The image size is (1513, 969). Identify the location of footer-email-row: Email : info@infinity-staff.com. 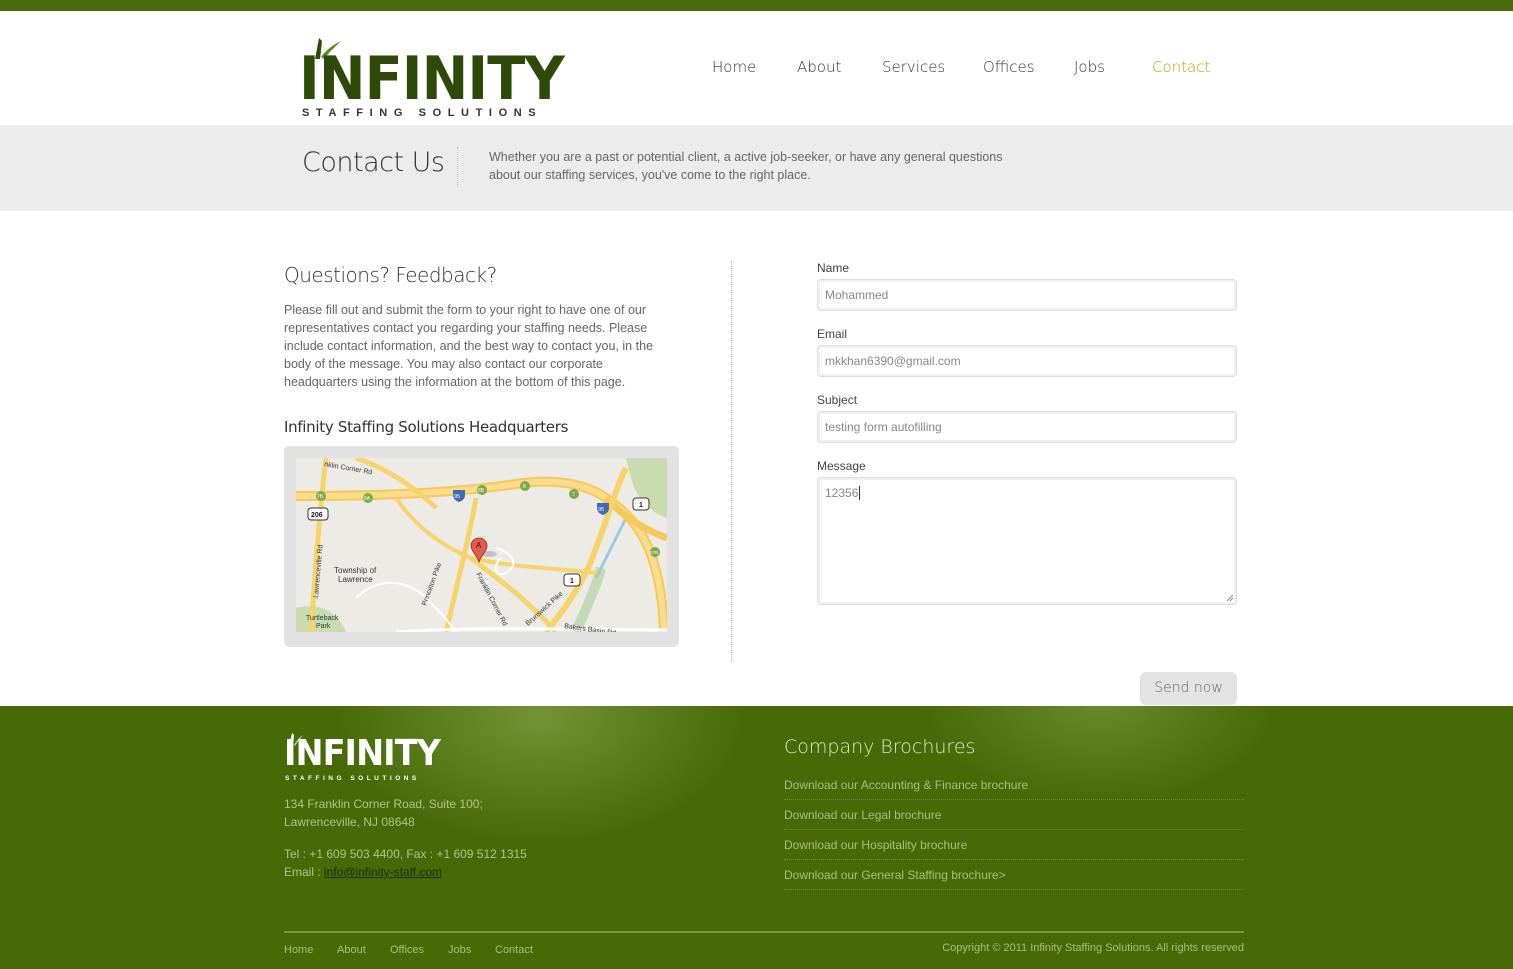
(363, 872).